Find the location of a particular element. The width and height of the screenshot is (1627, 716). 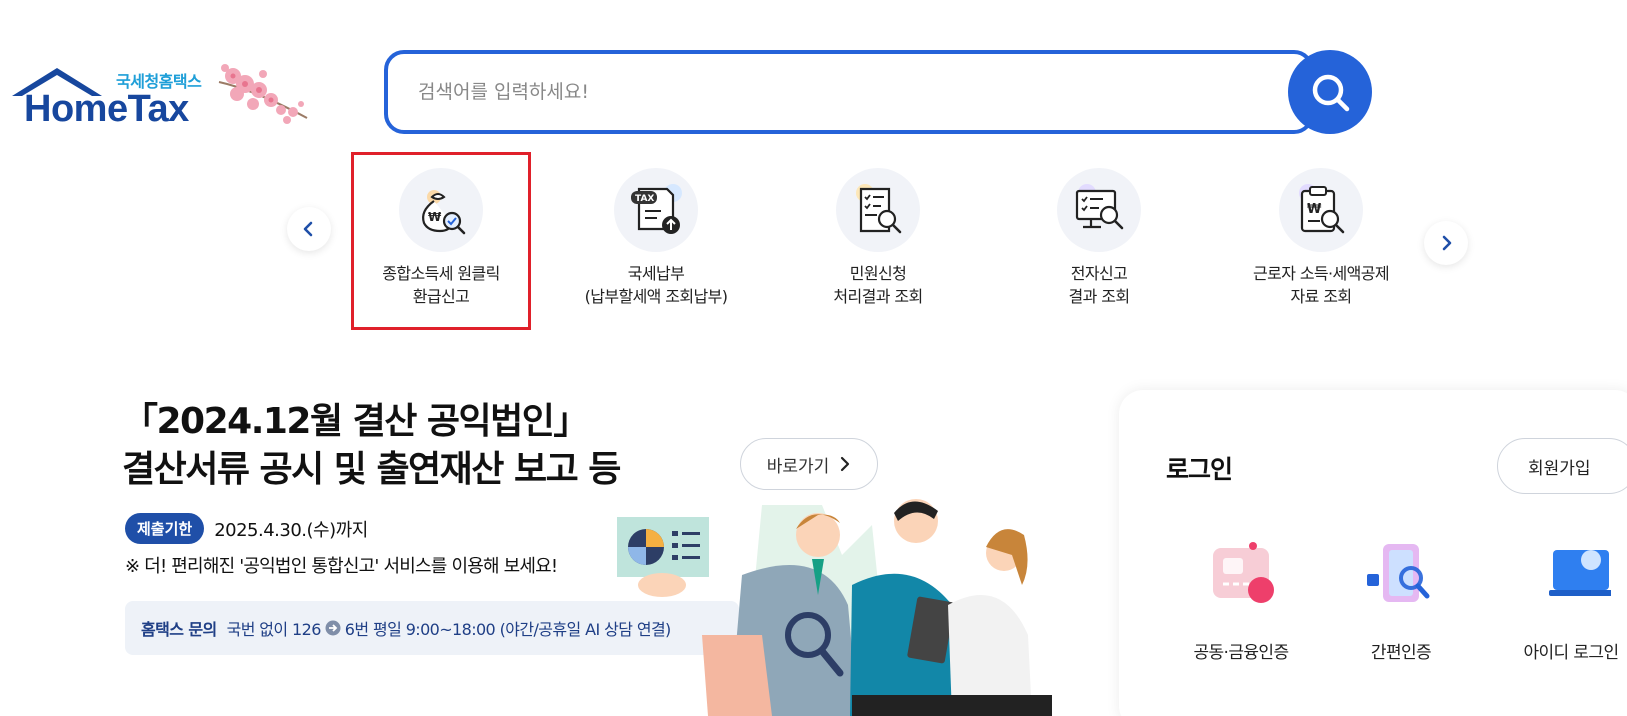

login-option-id-login: 아이디 로그인 is located at coordinates (1569, 601).